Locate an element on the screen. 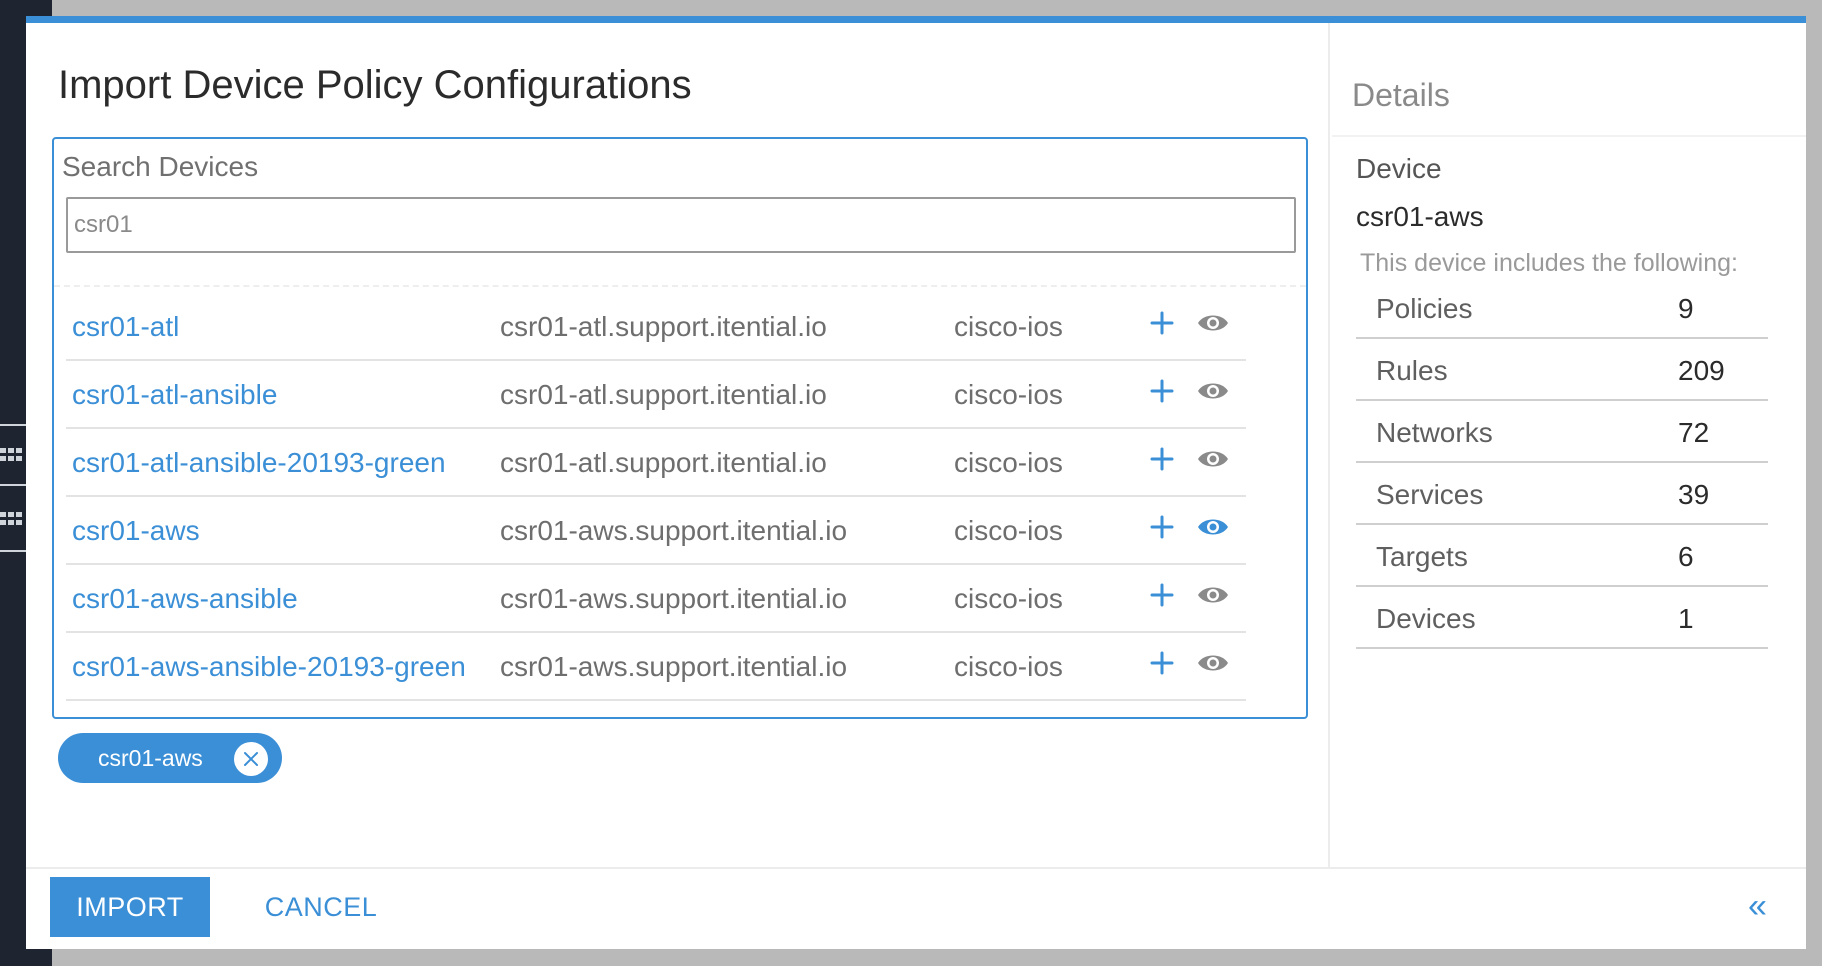 This screenshot has width=1822, height=966. details-row: Rules 209 is located at coordinates (1562, 370).